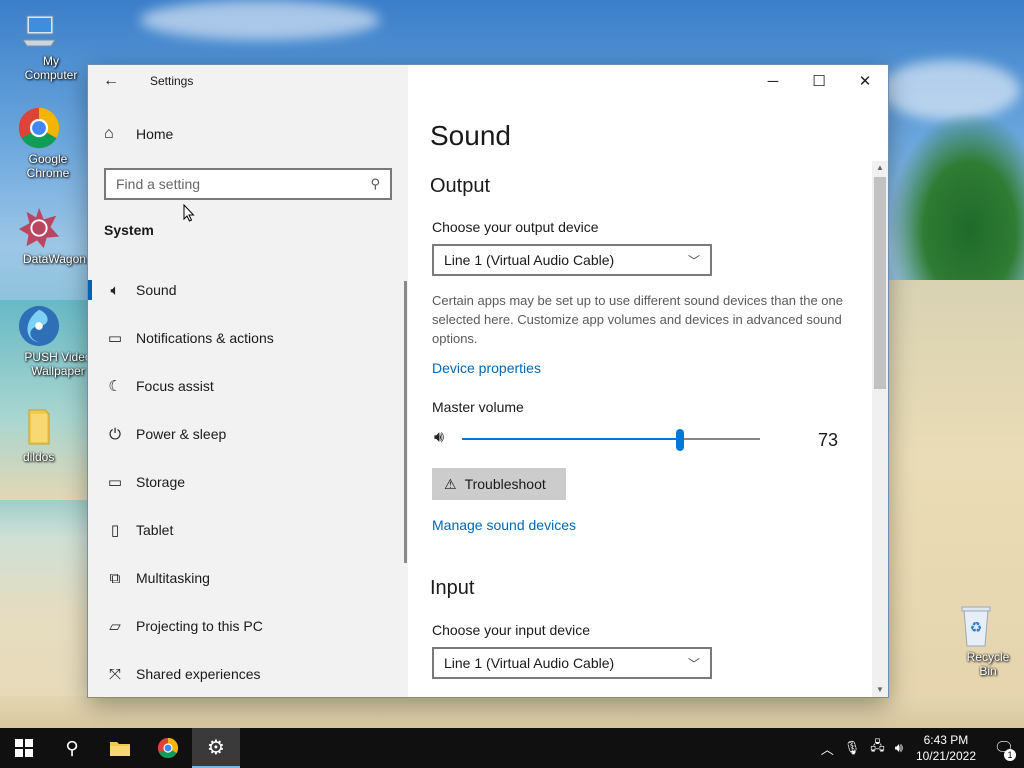  I want to click on scroll-up-icon: ▲, so click(880, 168).